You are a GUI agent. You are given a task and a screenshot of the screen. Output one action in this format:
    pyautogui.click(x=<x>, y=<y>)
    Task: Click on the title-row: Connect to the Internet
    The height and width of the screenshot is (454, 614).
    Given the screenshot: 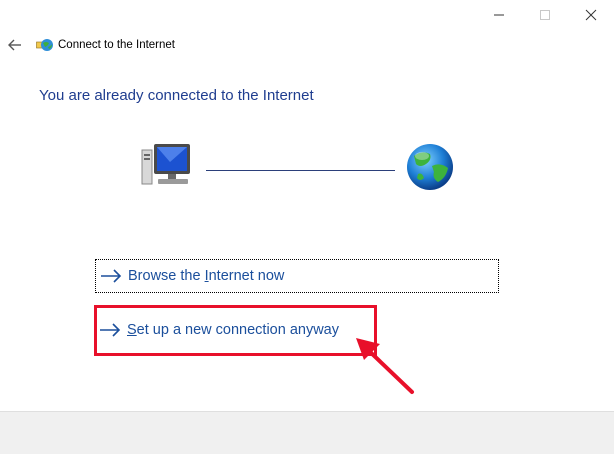 What is the action you would take?
    pyautogui.click(x=200, y=45)
    